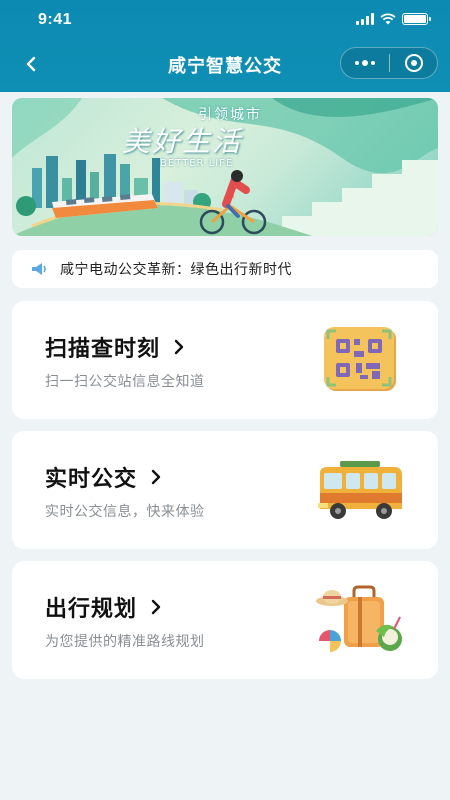 The width and height of the screenshot is (450, 800). I want to click on more-icon, so click(365, 63).